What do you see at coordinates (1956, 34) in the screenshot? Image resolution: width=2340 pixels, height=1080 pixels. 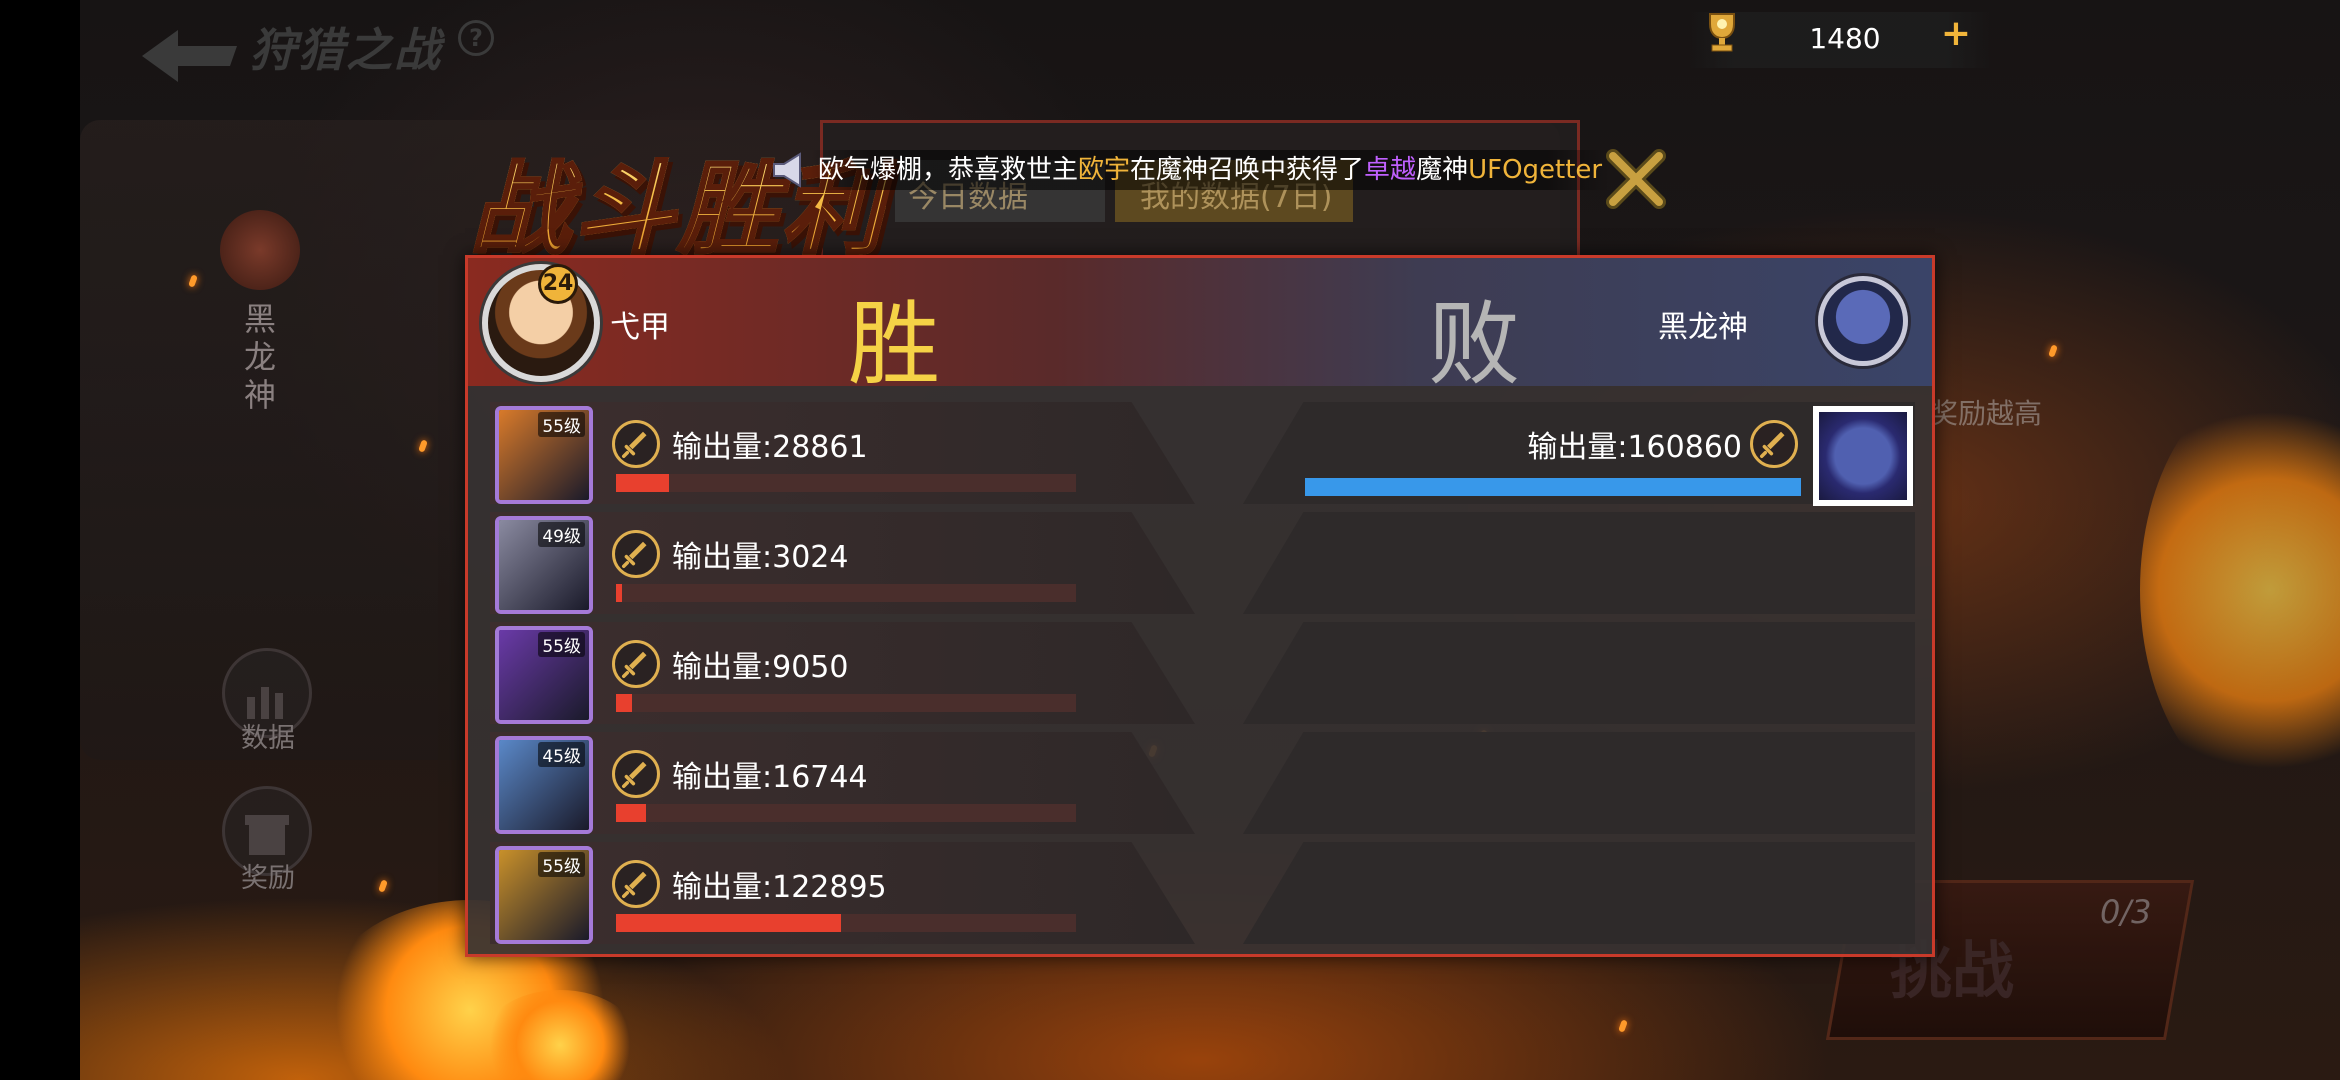 I see `add-currency-button: +` at bounding box center [1956, 34].